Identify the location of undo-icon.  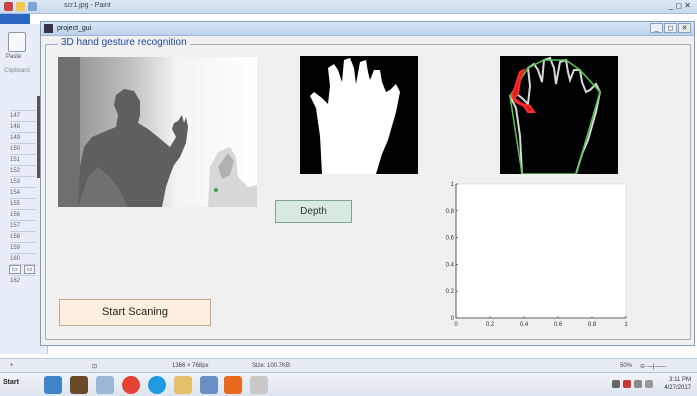
(20, 6).